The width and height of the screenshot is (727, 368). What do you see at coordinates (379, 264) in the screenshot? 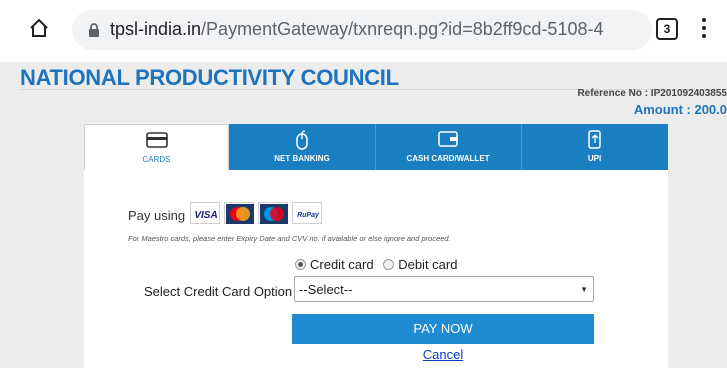
I see `card-type-radios: Credit card Debit card` at bounding box center [379, 264].